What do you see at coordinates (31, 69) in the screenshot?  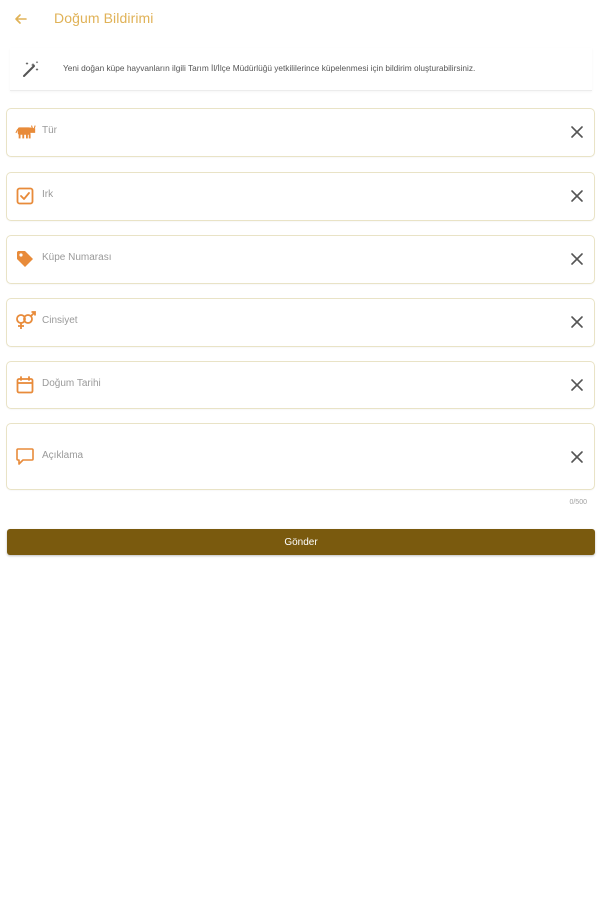 I see `magic-wand-icon` at bounding box center [31, 69].